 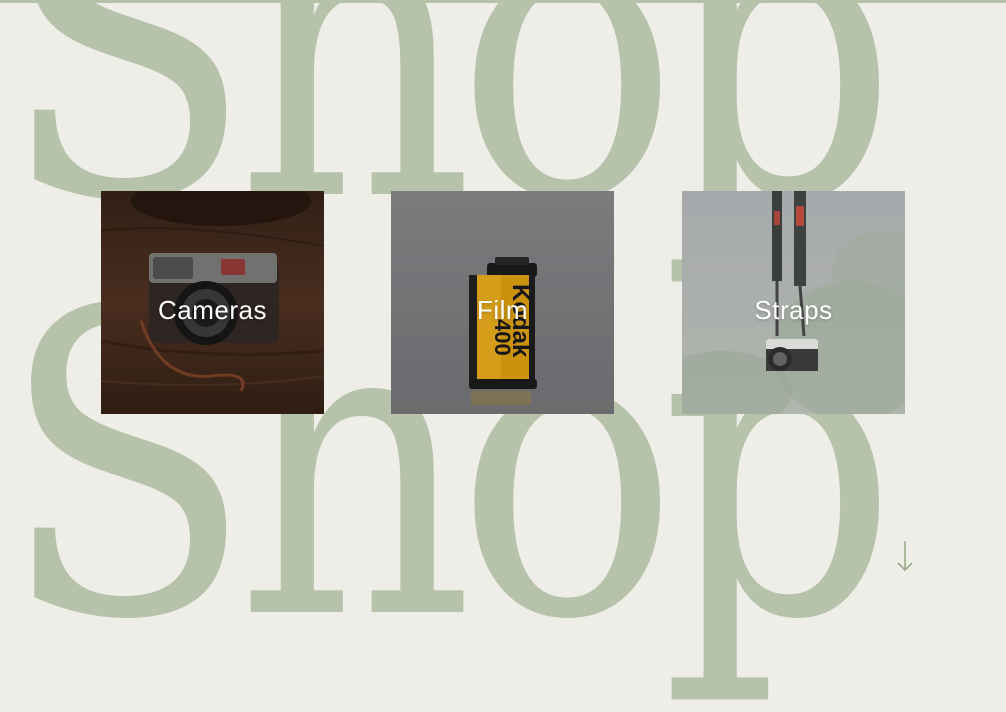 I want to click on category-label-film: Film, so click(x=502, y=310).